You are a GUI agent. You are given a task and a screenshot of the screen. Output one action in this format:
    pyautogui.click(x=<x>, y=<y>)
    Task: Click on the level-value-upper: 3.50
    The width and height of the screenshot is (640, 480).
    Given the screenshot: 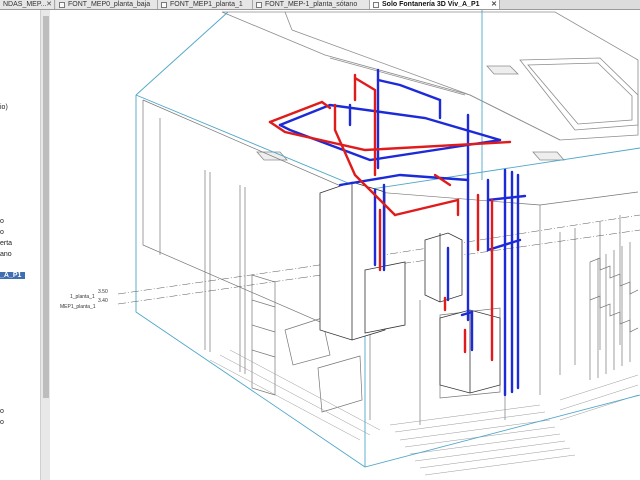 What is the action you would take?
    pyautogui.click(x=103, y=292)
    